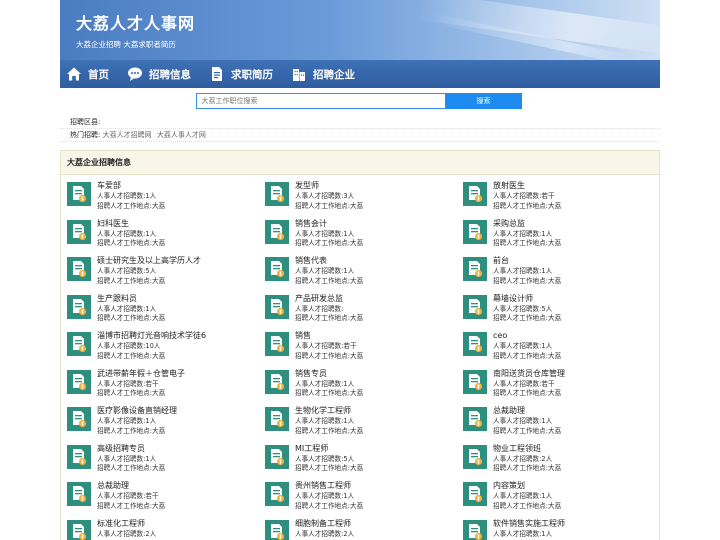 The width and height of the screenshot is (720, 540). I want to click on job-item: 妇科医生 人事人才招聘数:1人 招聘人才工作地点:大荔, so click(166, 237).